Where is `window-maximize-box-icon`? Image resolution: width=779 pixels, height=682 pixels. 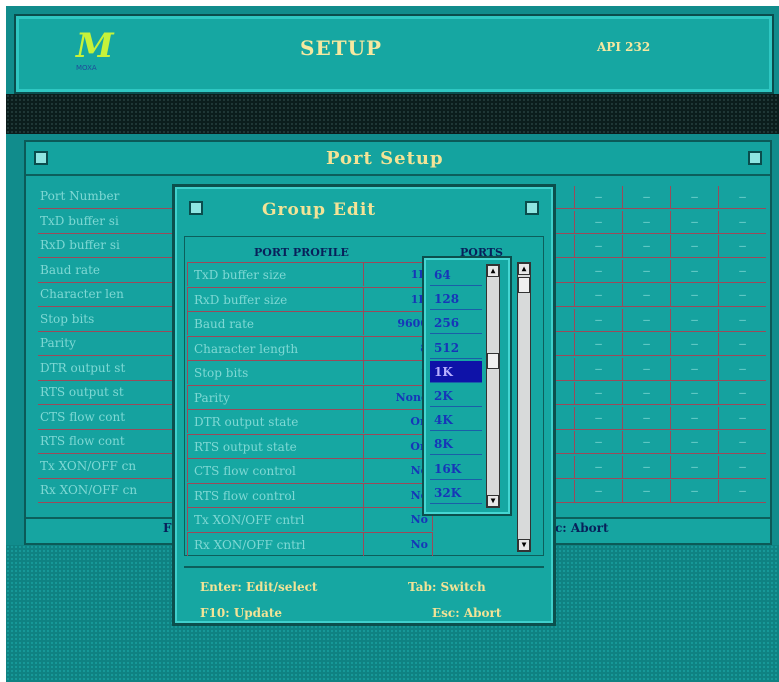
window-maximize-box-icon is located at coordinates (755, 158).